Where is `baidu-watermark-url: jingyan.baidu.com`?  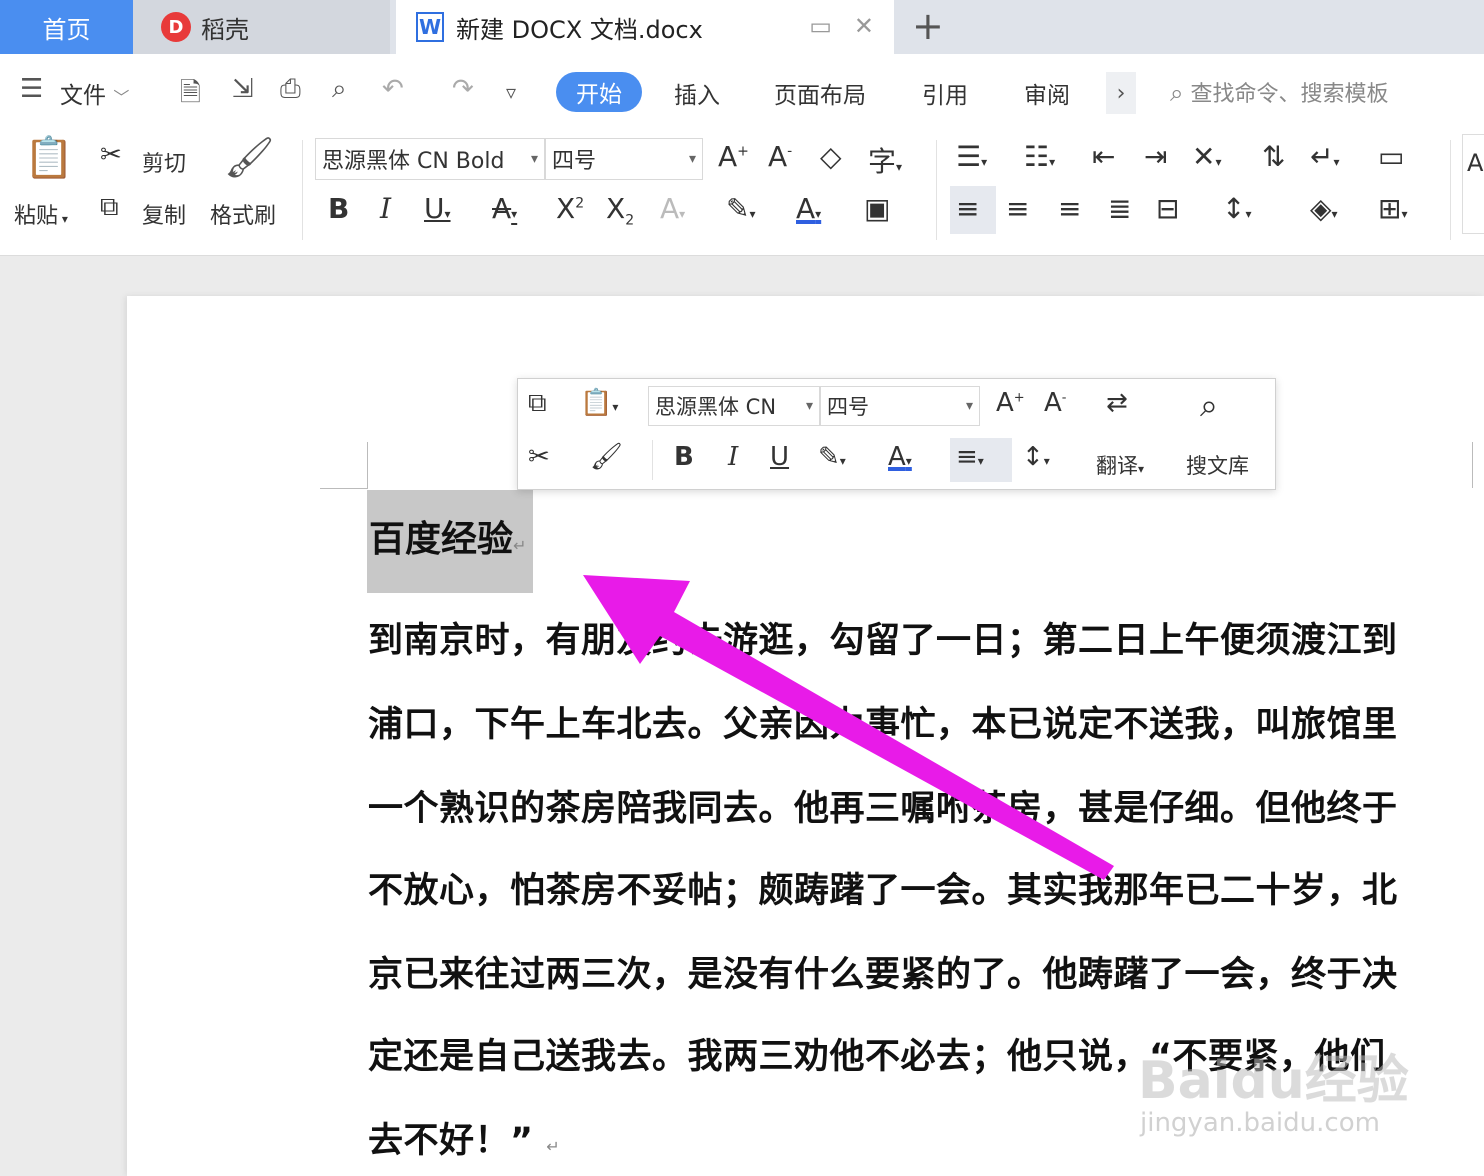
baidu-watermark-url: jingyan.baidu.com is located at coordinates (1260, 1123).